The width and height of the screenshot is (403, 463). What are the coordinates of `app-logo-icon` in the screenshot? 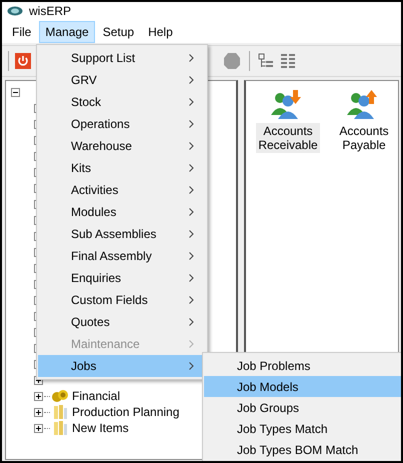 It's located at (15, 11).